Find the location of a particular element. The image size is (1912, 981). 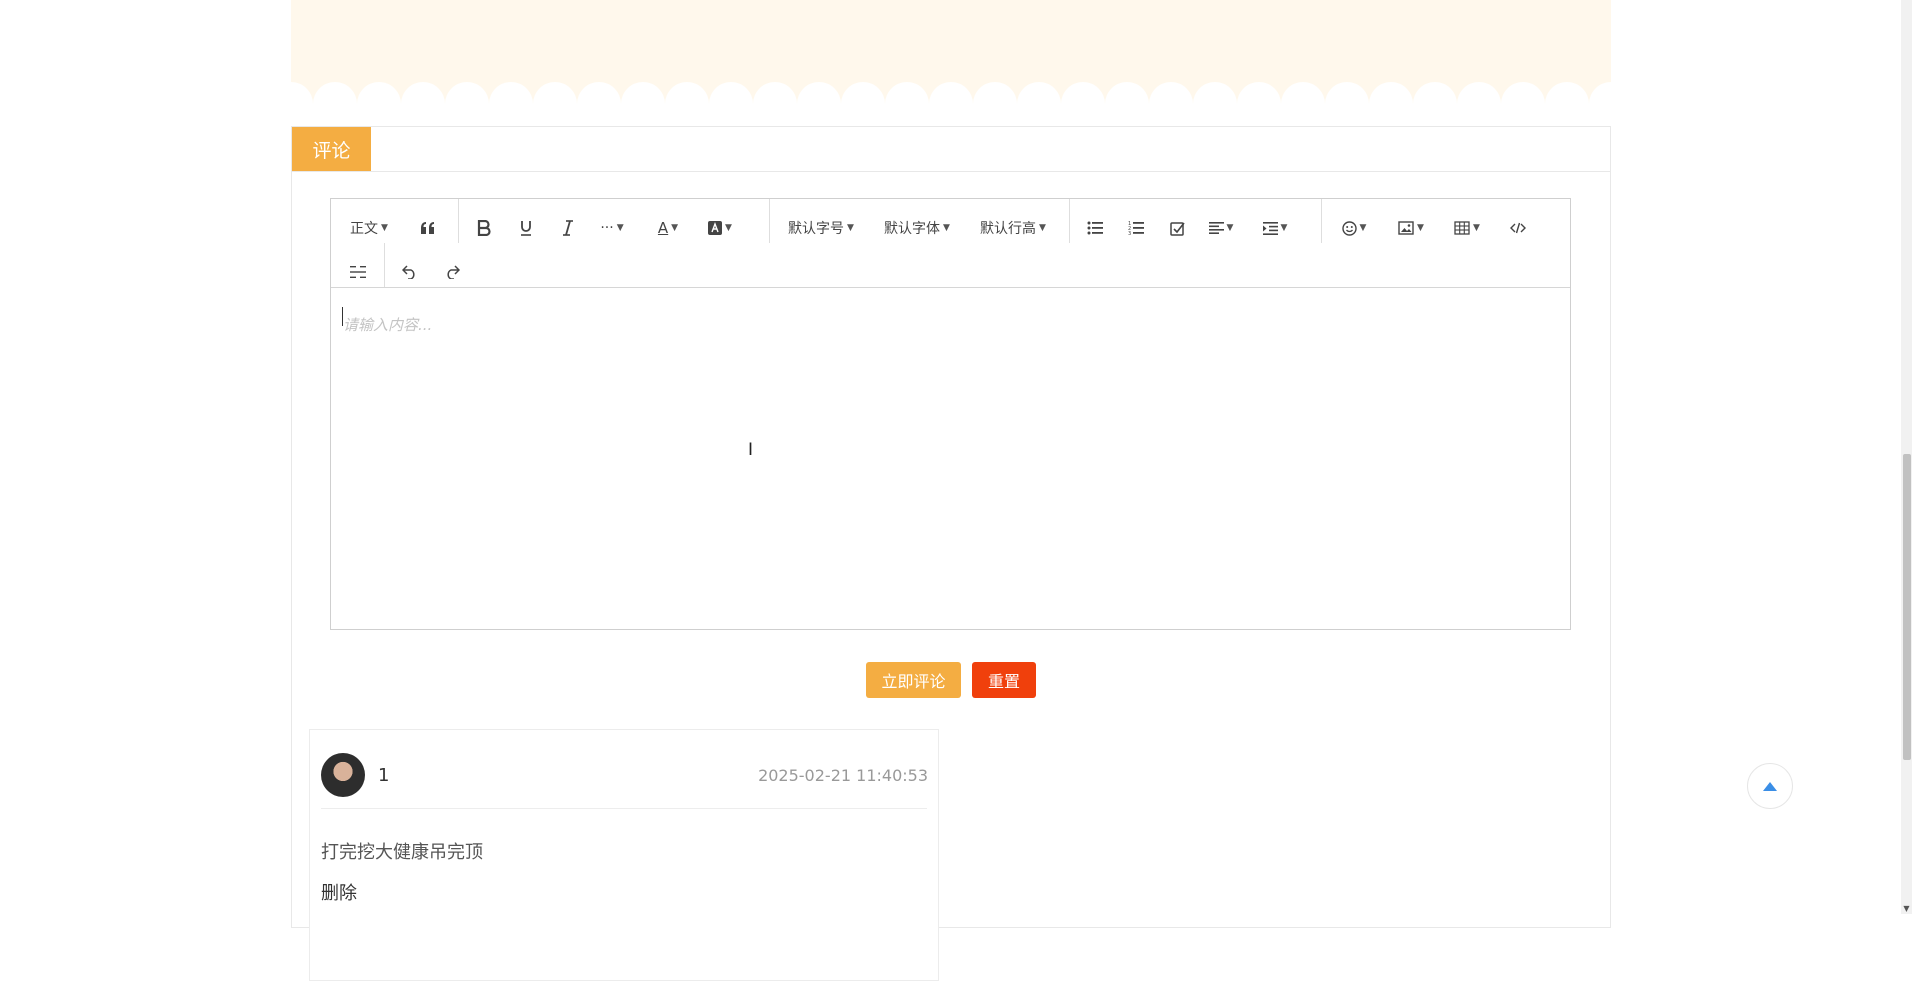

scallop-edge is located at coordinates (951, 93).